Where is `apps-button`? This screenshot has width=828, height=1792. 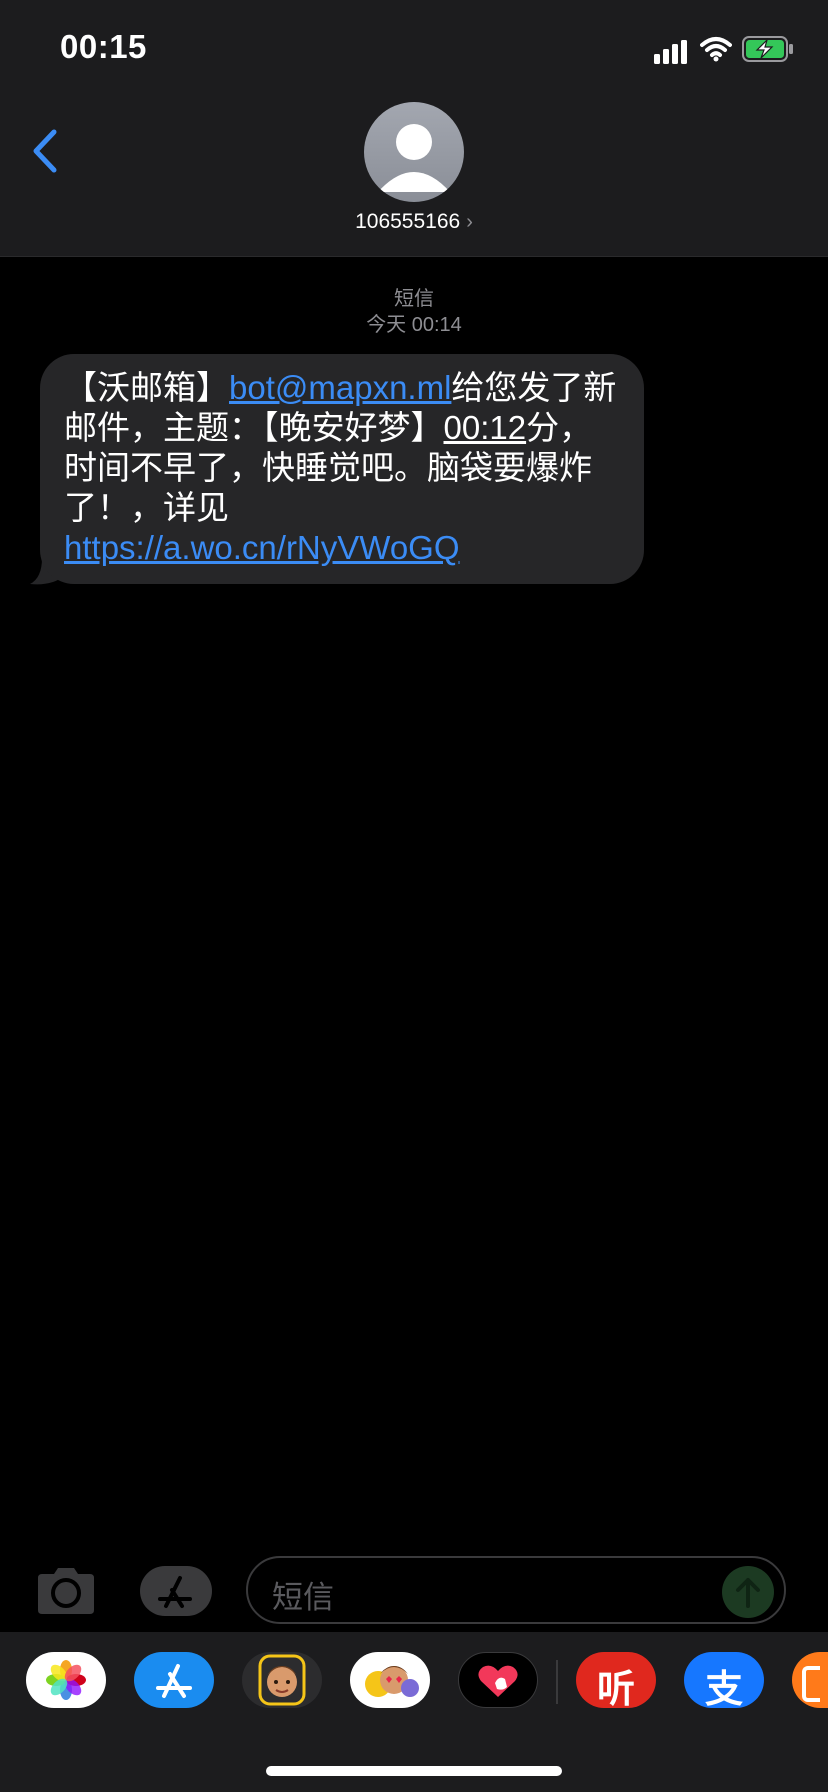
apps-button is located at coordinates (176, 1591).